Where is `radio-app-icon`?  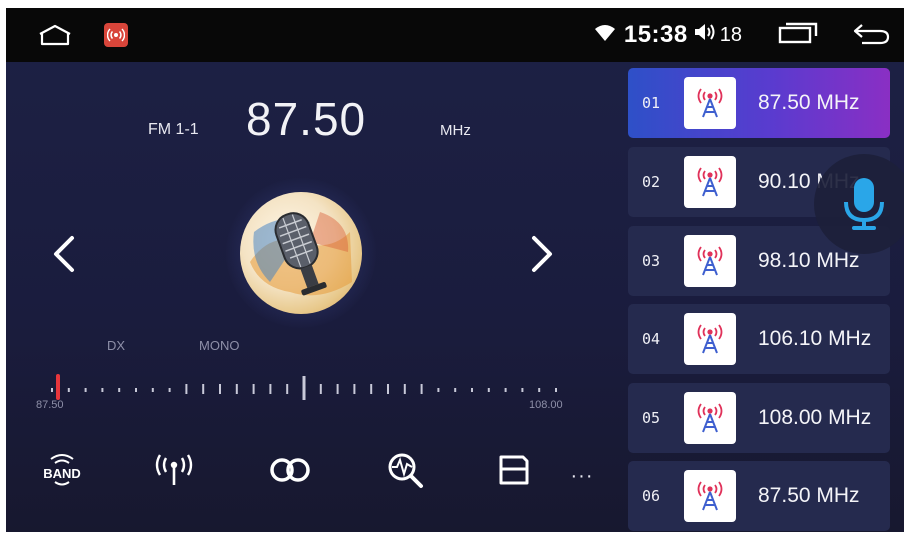 radio-app-icon is located at coordinates (116, 35).